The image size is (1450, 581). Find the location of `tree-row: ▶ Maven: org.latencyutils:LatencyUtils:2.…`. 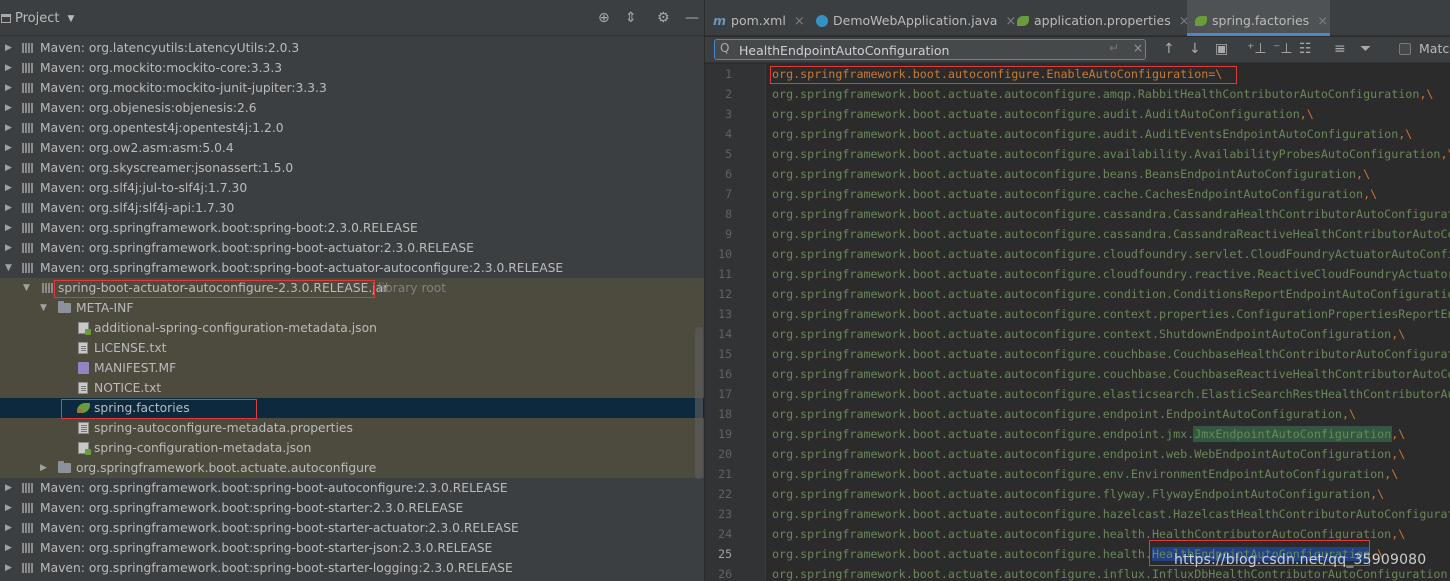

tree-row: ▶ Maven: org.latencyutils:LatencyUtils:2.… is located at coordinates (352, 48).